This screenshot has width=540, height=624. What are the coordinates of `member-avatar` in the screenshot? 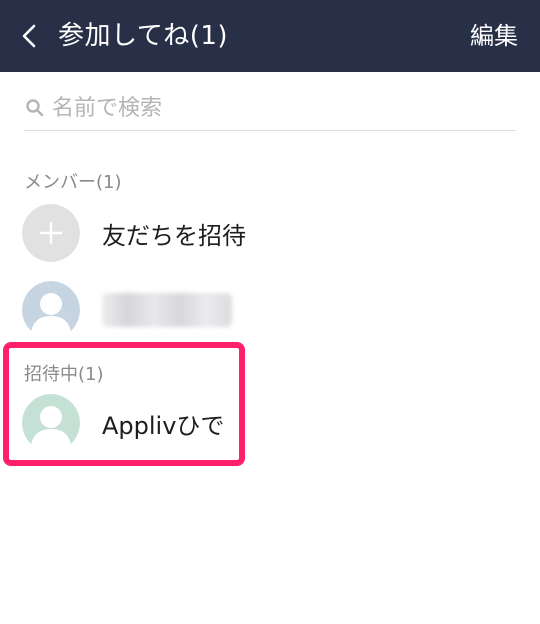 It's located at (51, 310).